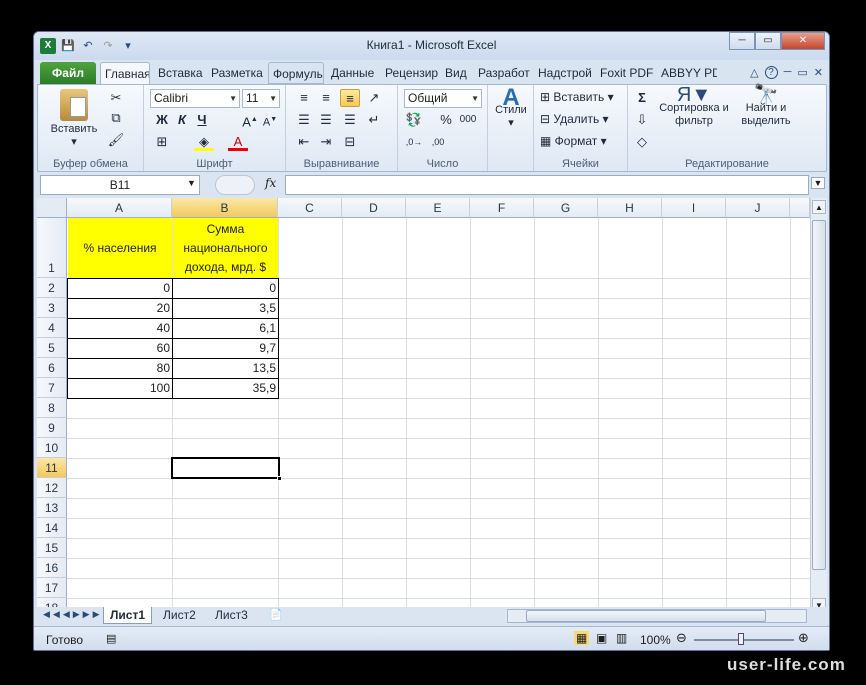 The width and height of the screenshot is (866, 685). What do you see at coordinates (443, 98) in the screenshot?
I see `number-format-combo: Общий ▼` at bounding box center [443, 98].